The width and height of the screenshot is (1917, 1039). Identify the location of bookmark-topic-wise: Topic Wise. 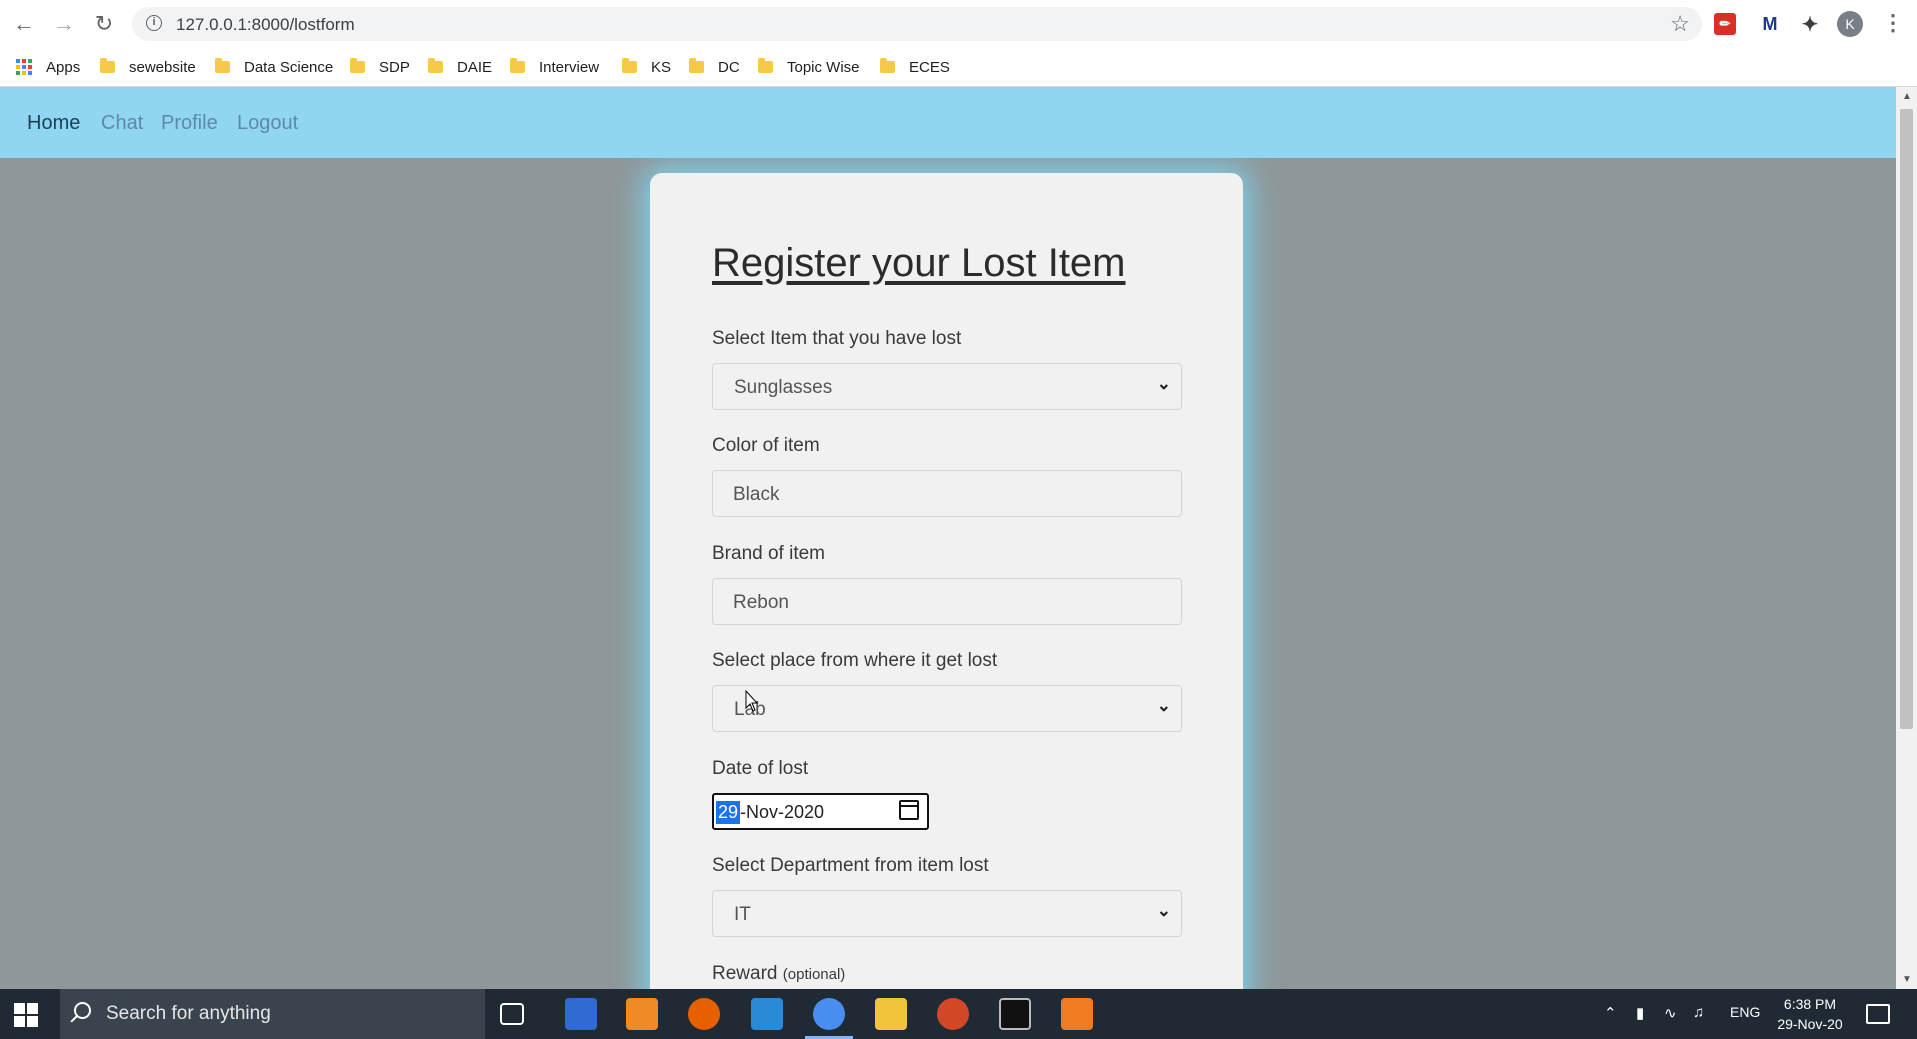
(809, 67).